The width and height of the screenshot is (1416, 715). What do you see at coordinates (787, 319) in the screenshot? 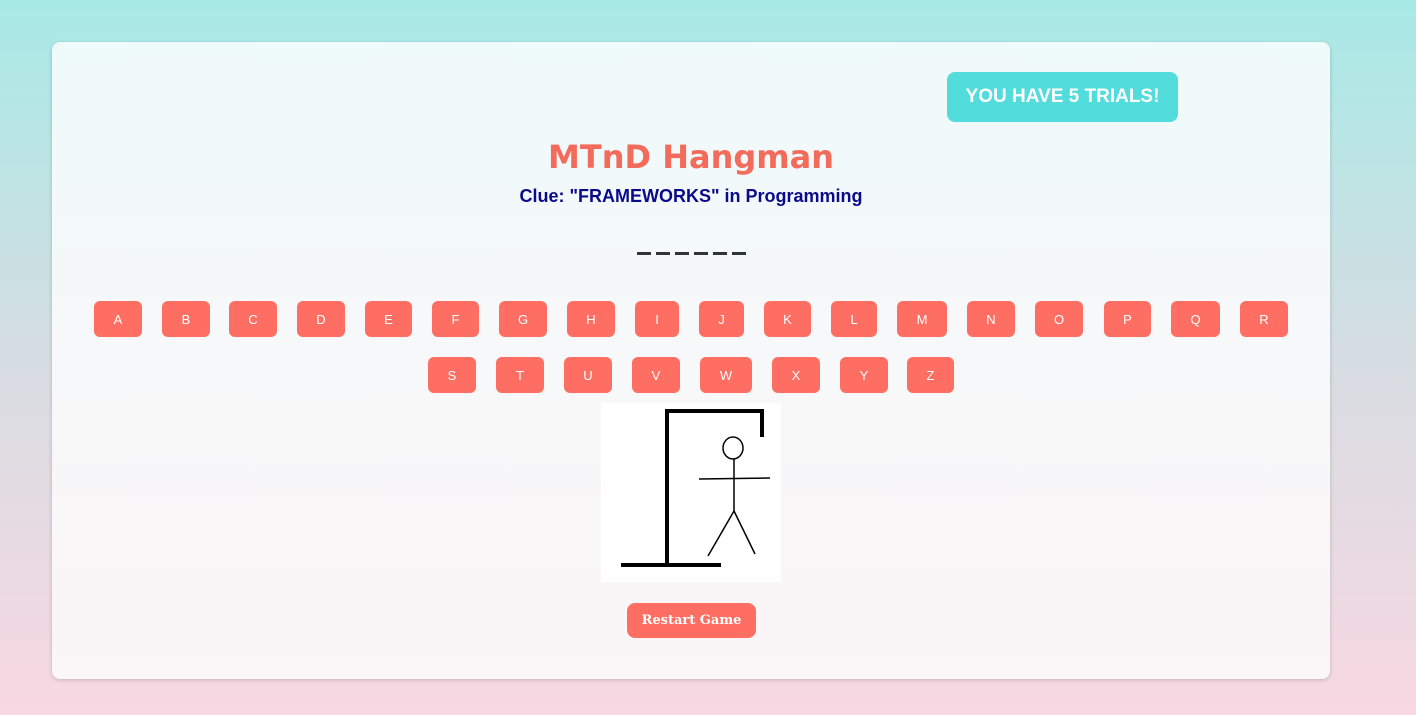
I see `letter-button-k: K` at bounding box center [787, 319].